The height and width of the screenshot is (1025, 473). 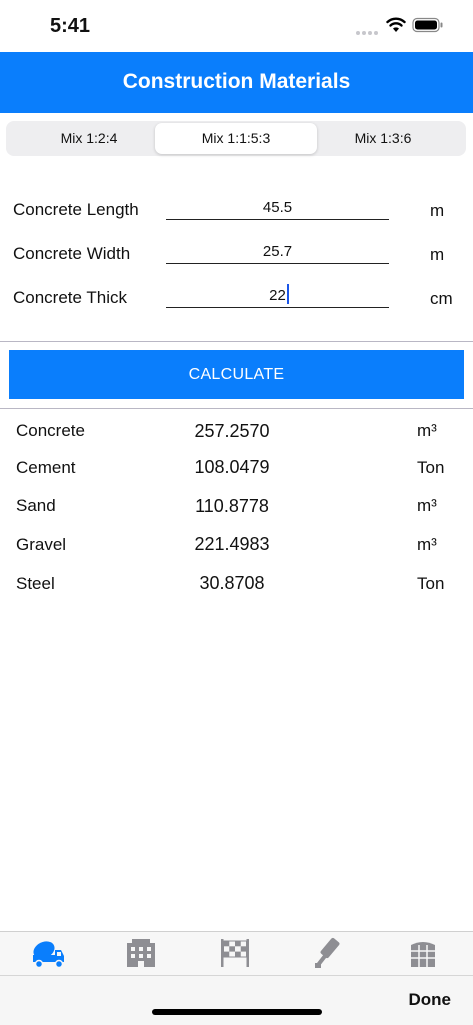 I want to click on result-steel-label: Steel, so click(x=35, y=583).